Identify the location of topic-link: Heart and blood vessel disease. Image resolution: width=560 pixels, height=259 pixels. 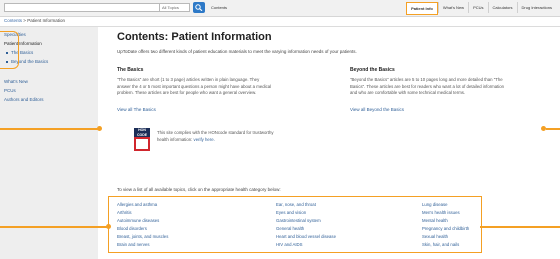
(306, 236).